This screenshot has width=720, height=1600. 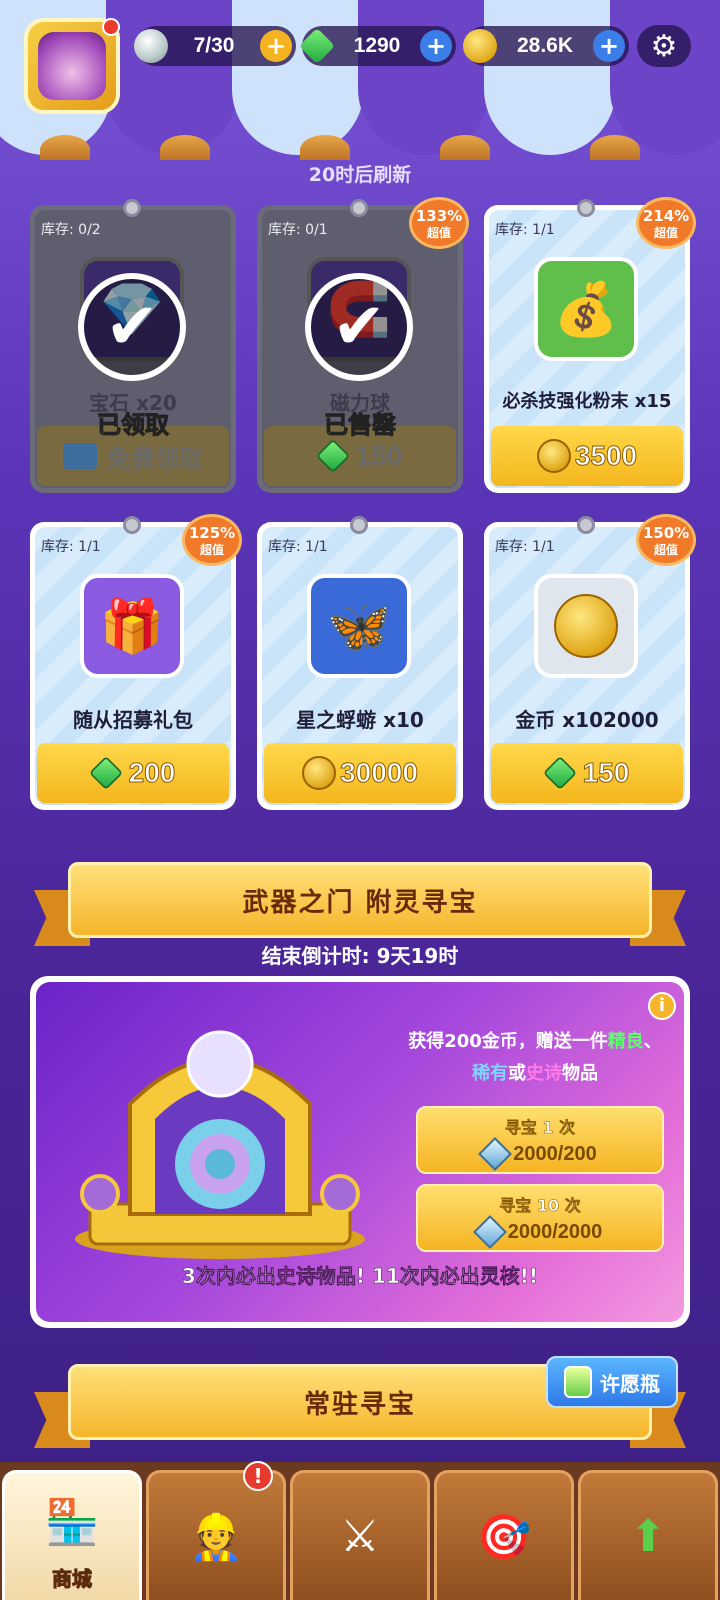 I want to click on upgrade-arrow-icon: ⬆, so click(x=648, y=1536).